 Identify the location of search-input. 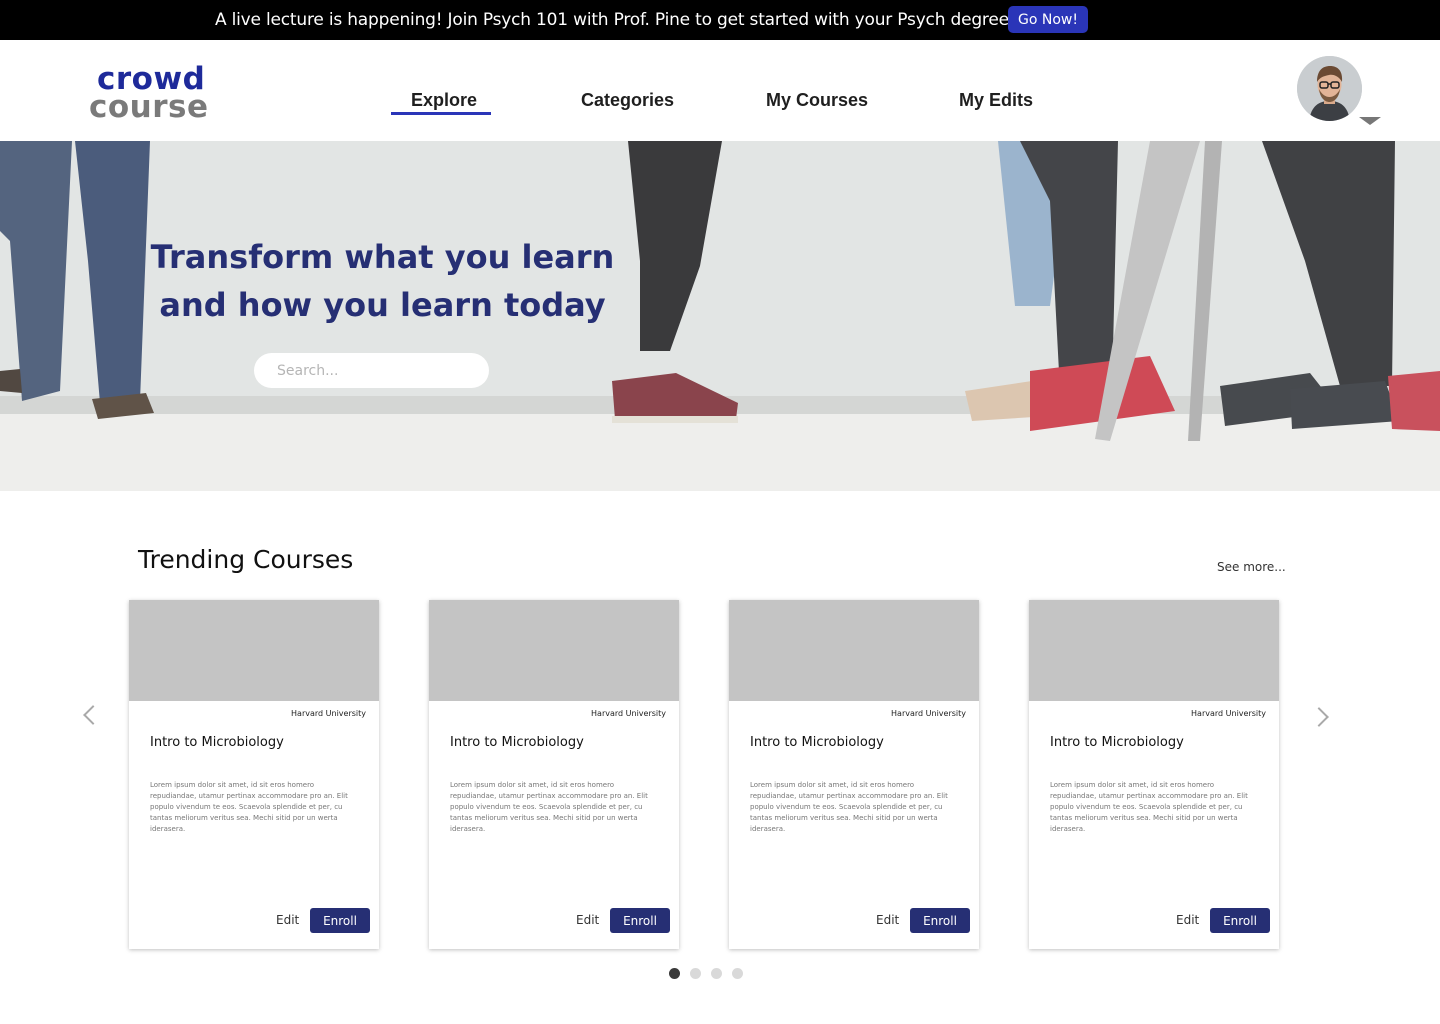
(371, 370).